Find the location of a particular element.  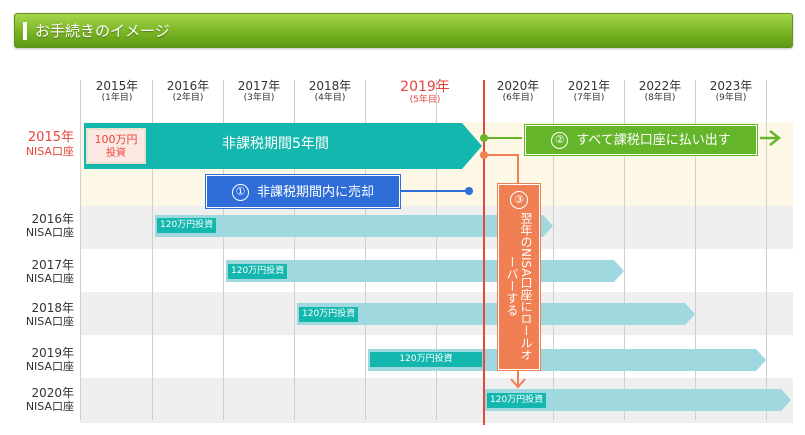

step1-number: ① is located at coordinates (240, 192).